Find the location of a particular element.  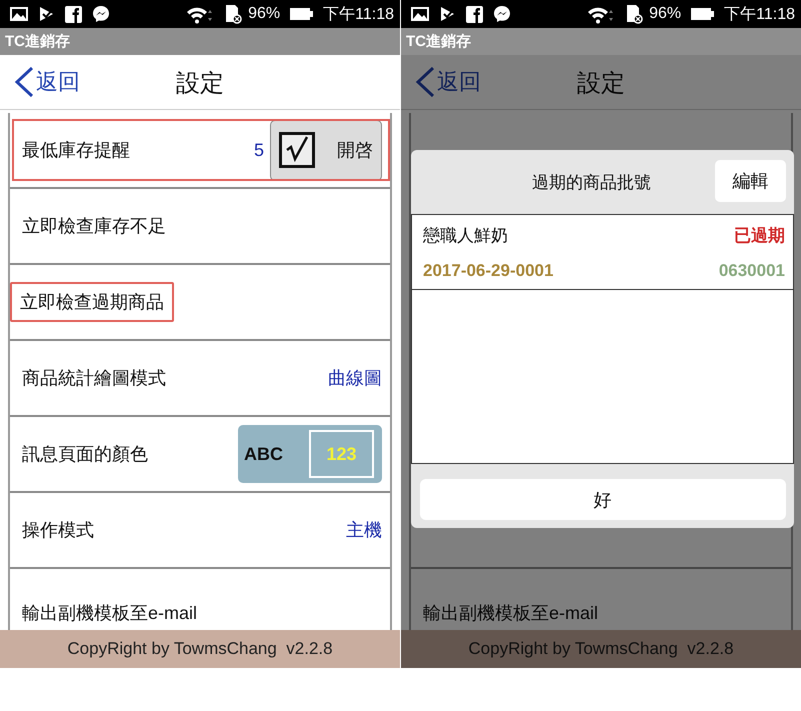

checkbox-icon is located at coordinates (297, 150).